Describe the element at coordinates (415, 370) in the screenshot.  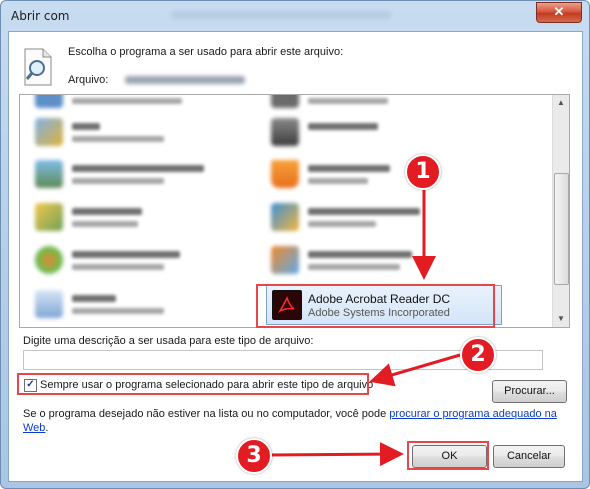
I see `arrow-to-checkbox` at that location.